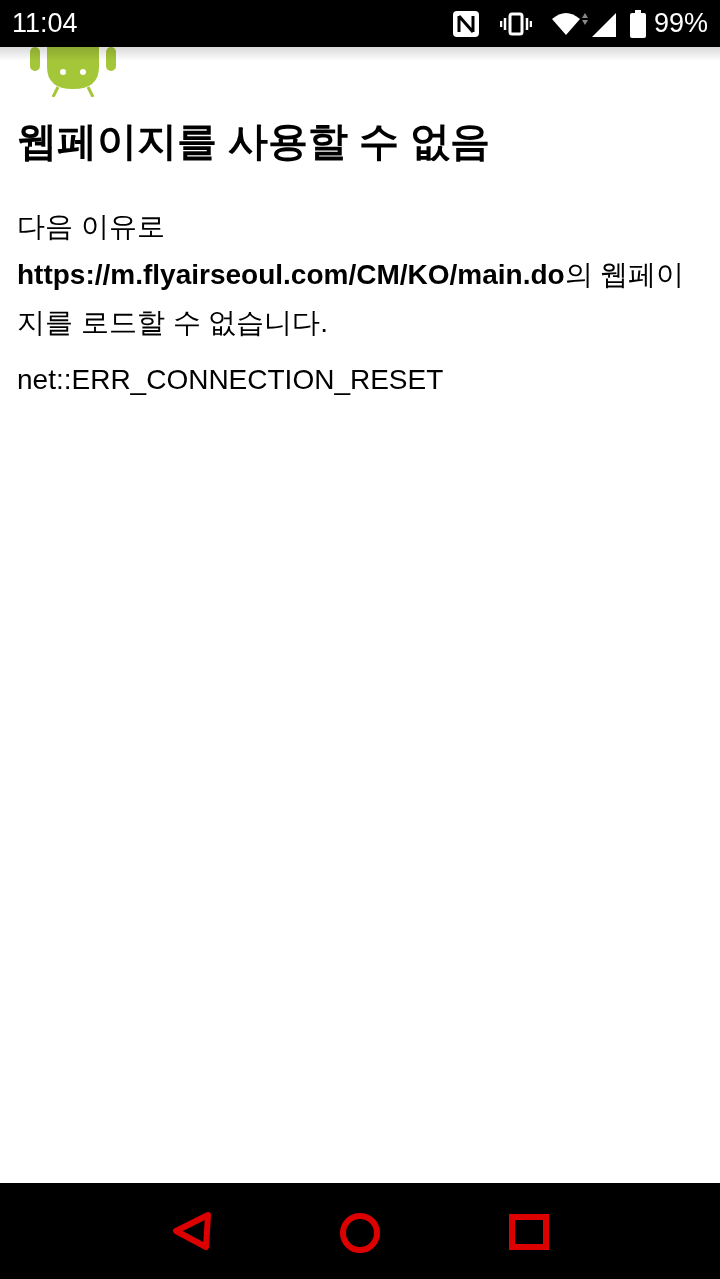 Image resolution: width=720 pixels, height=1279 pixels. Describe the element at coordinates (465, 23) in the screenshot. I see `nfc-icon` at that location.